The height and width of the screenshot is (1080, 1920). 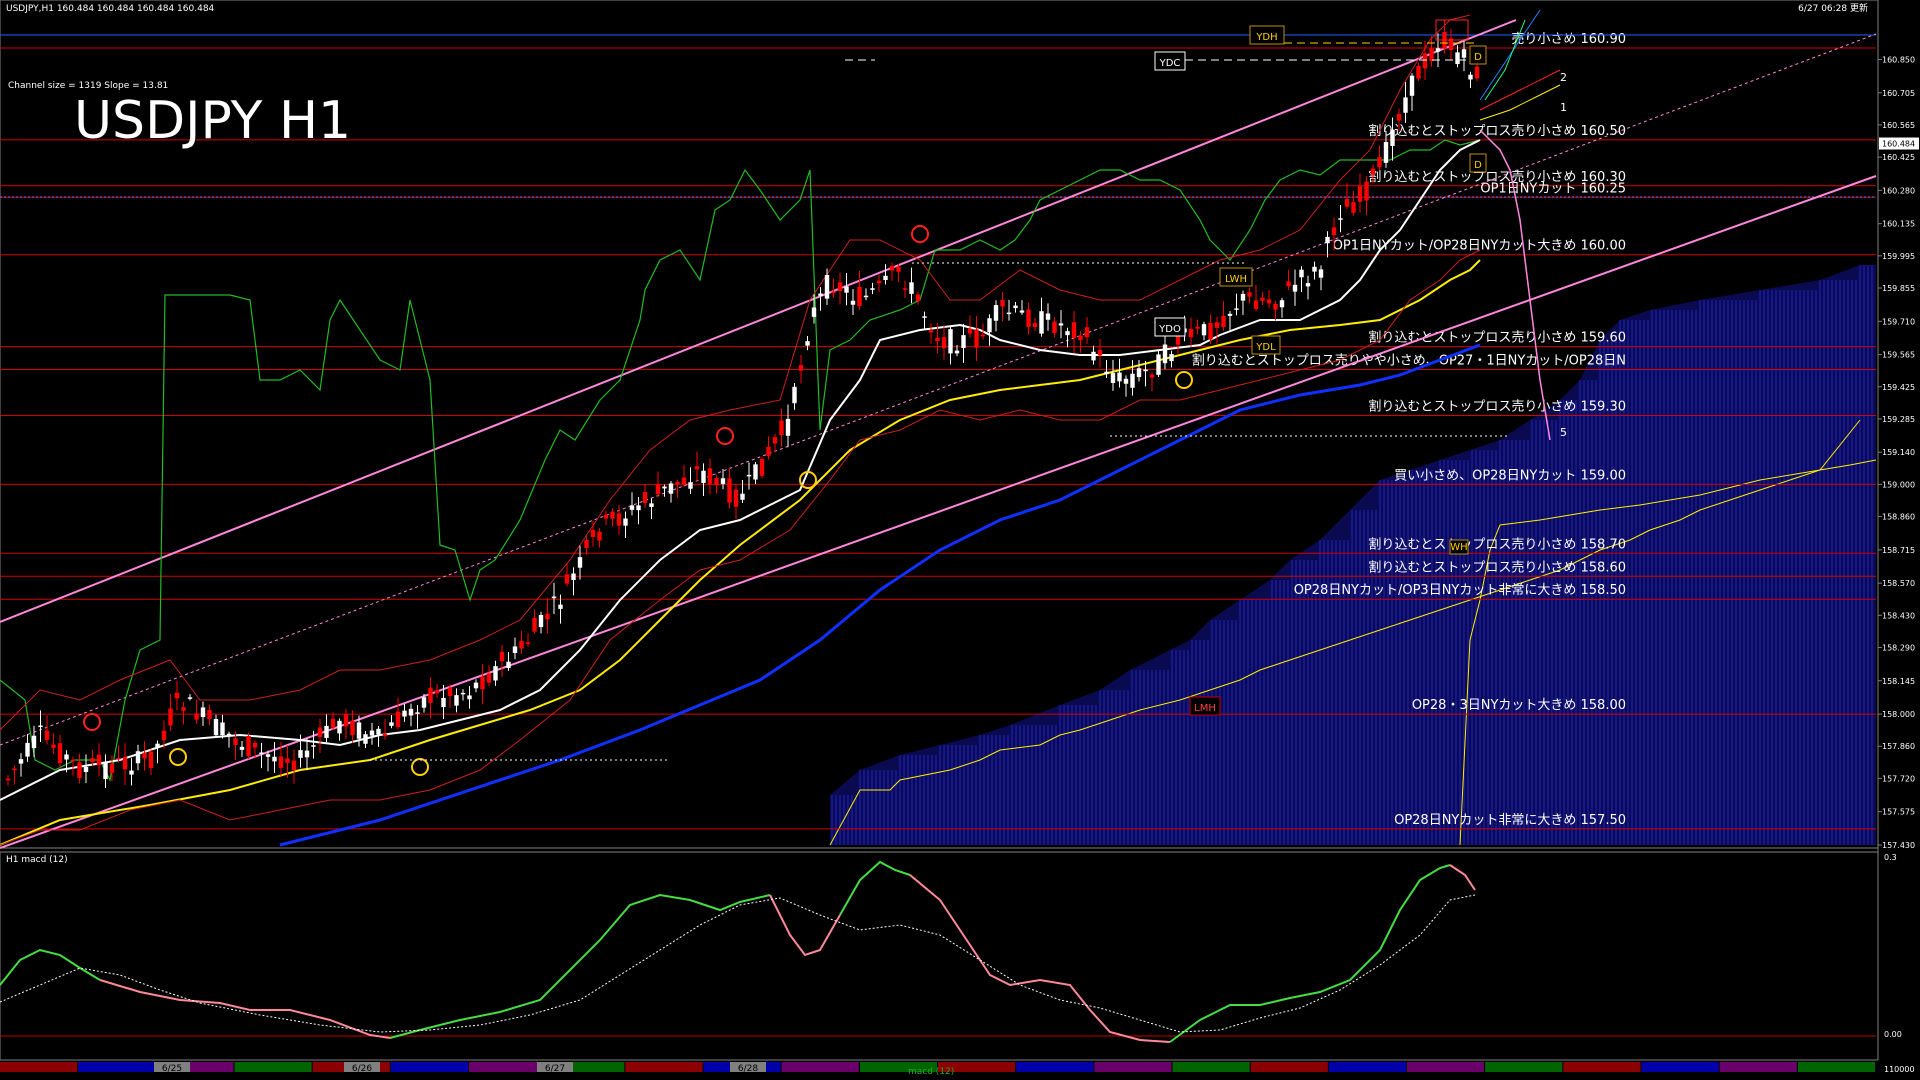 What do you see at coordinates (1497, 567) in the screenshot?
I see `level-label: 割り込むとストップロス売り小さめ 158.60` at bounding box center [1497, 567].